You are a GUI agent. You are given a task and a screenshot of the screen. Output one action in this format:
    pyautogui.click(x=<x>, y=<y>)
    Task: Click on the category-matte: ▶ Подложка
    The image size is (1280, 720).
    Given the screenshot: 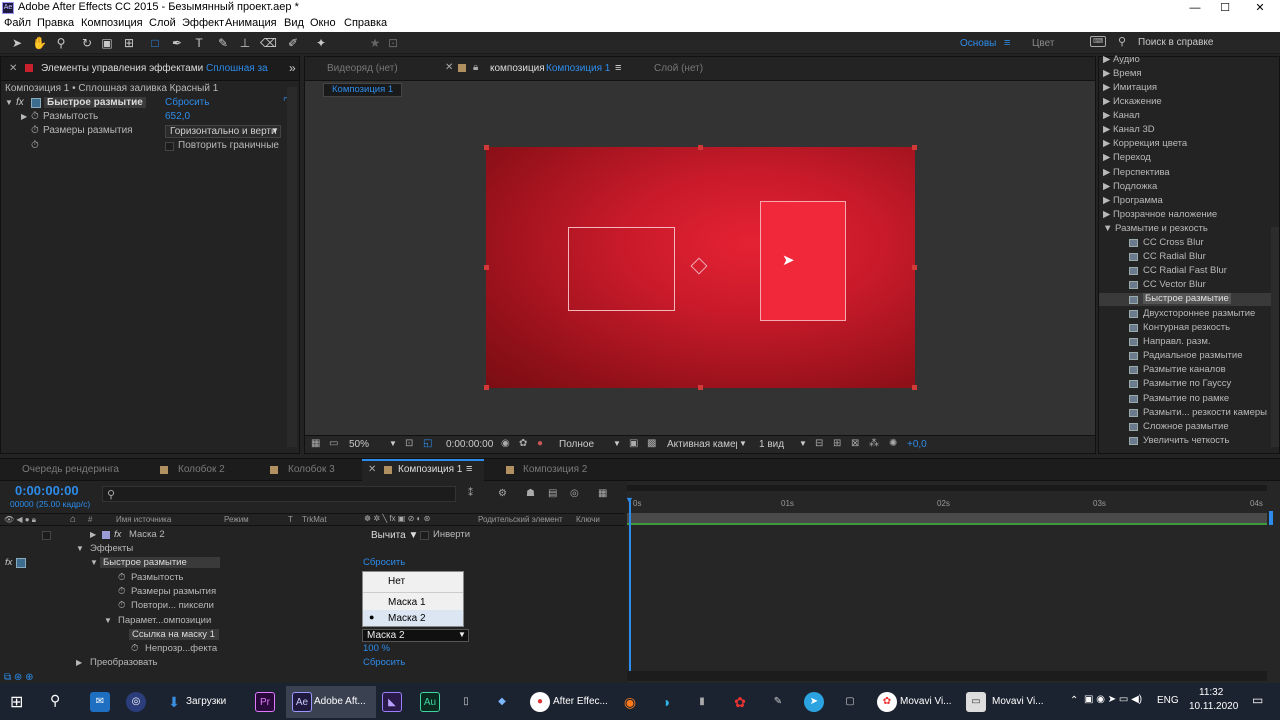 What is the action you would take?
    pyautogui.click(x=1130, y=186)
    